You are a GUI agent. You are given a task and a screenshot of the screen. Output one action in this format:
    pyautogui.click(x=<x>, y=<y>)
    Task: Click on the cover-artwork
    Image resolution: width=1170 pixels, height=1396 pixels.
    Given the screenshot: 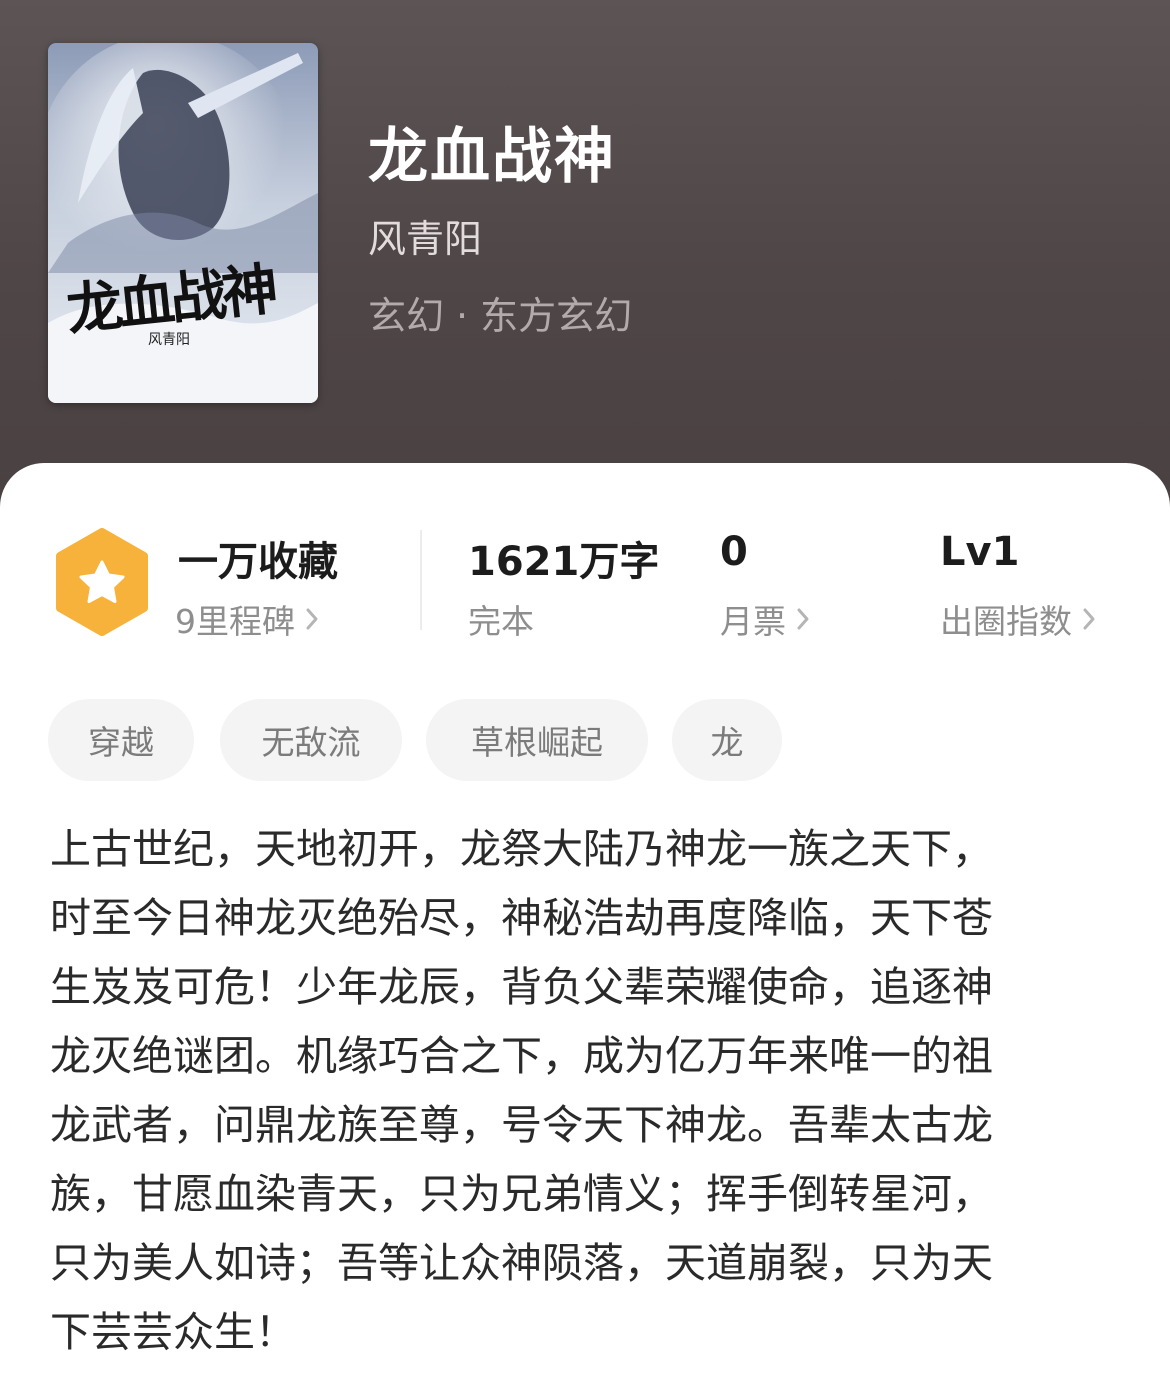 What is the action you would take?
    pyautogui.click(x=183, y=223)
    